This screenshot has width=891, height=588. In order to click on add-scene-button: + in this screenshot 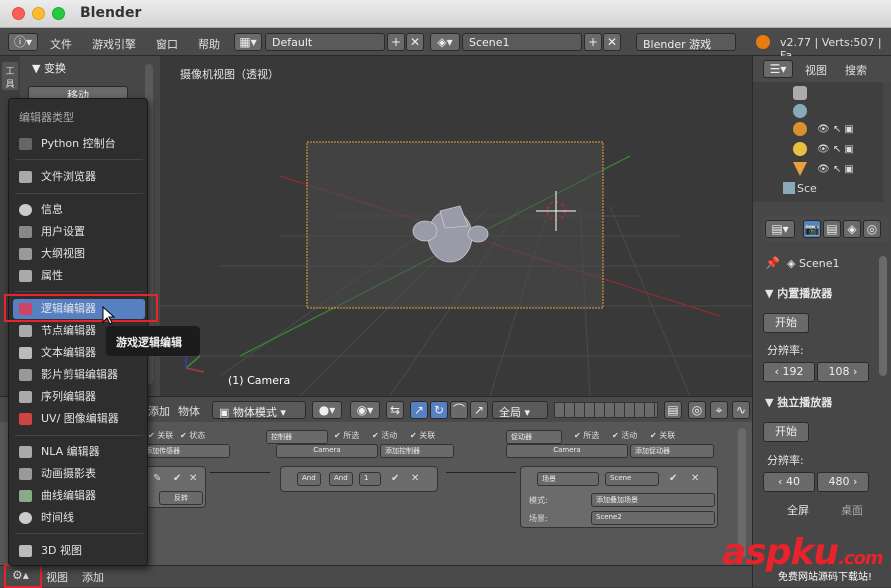, I will do `click(593, 42)`.